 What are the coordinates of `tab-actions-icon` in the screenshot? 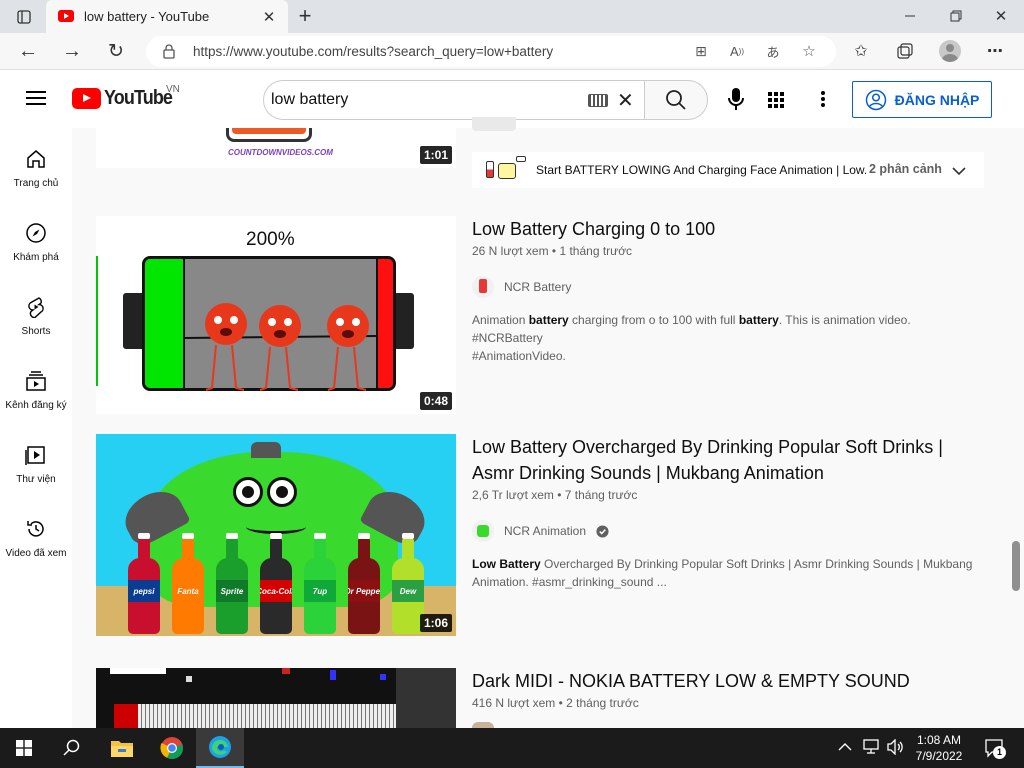 It's located at (24, 17).